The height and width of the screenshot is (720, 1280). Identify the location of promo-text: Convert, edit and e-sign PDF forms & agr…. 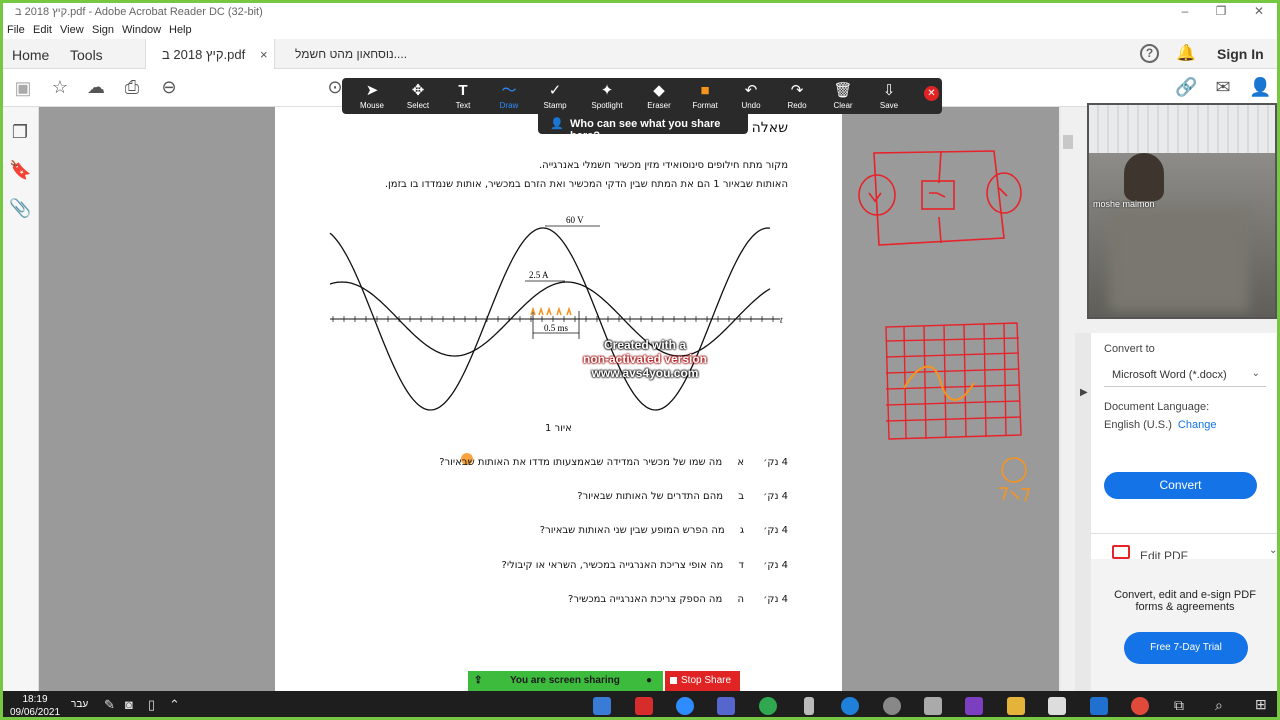
(1185, 601).